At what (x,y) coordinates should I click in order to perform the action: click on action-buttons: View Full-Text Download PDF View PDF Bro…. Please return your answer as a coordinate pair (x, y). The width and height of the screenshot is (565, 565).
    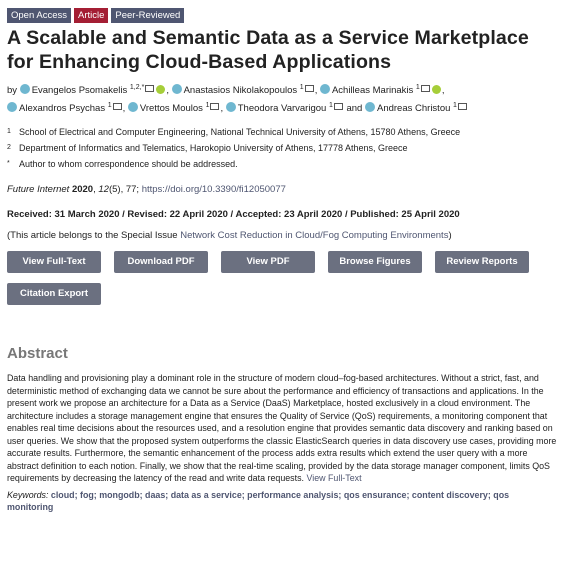
    Looking at the image, I should click on (277, 283).